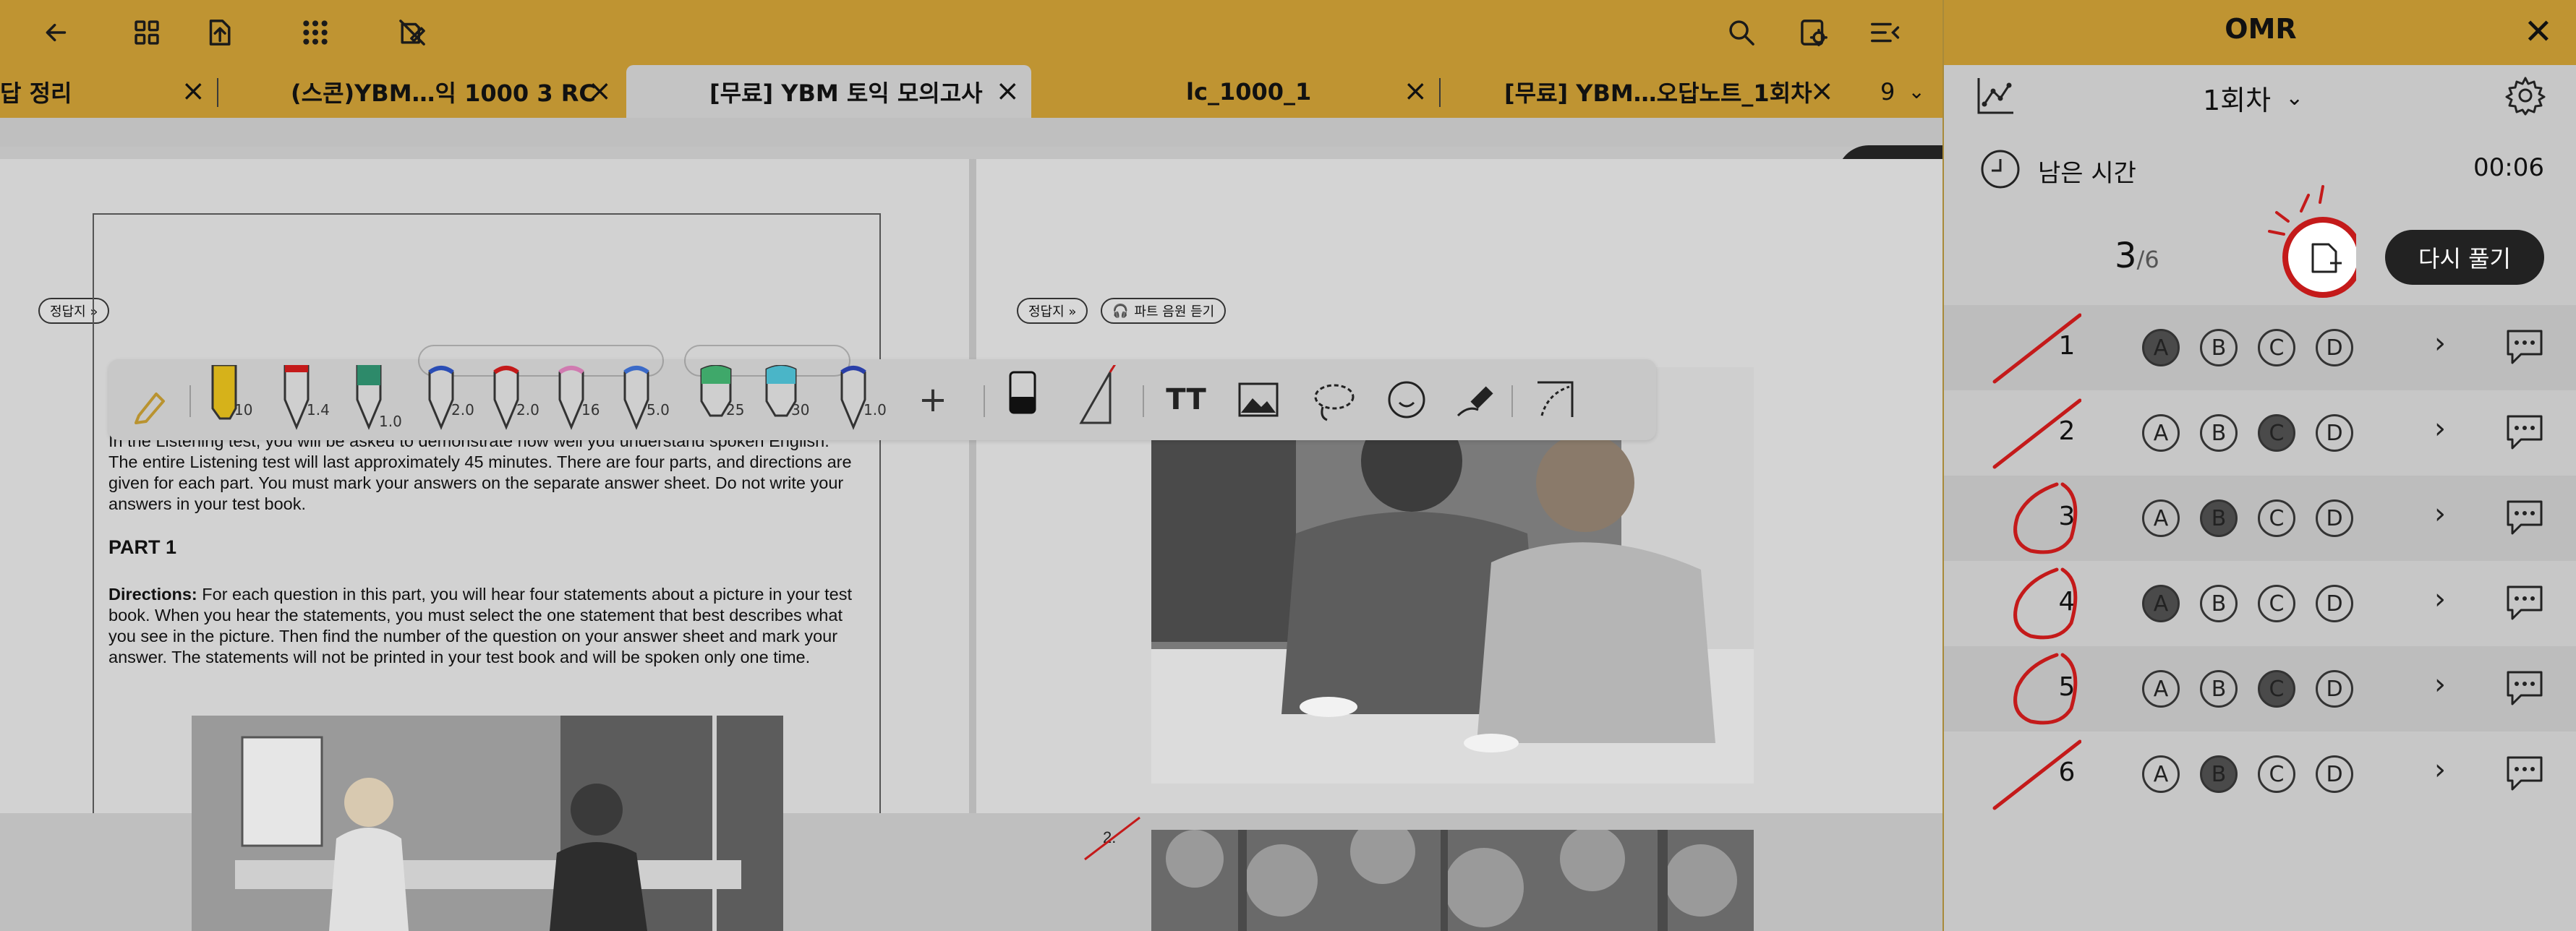 This screenshot has width=2576, height=931. I want to click on tab-label: [무료] YBM 토익 모의고사, so click(846, 93).